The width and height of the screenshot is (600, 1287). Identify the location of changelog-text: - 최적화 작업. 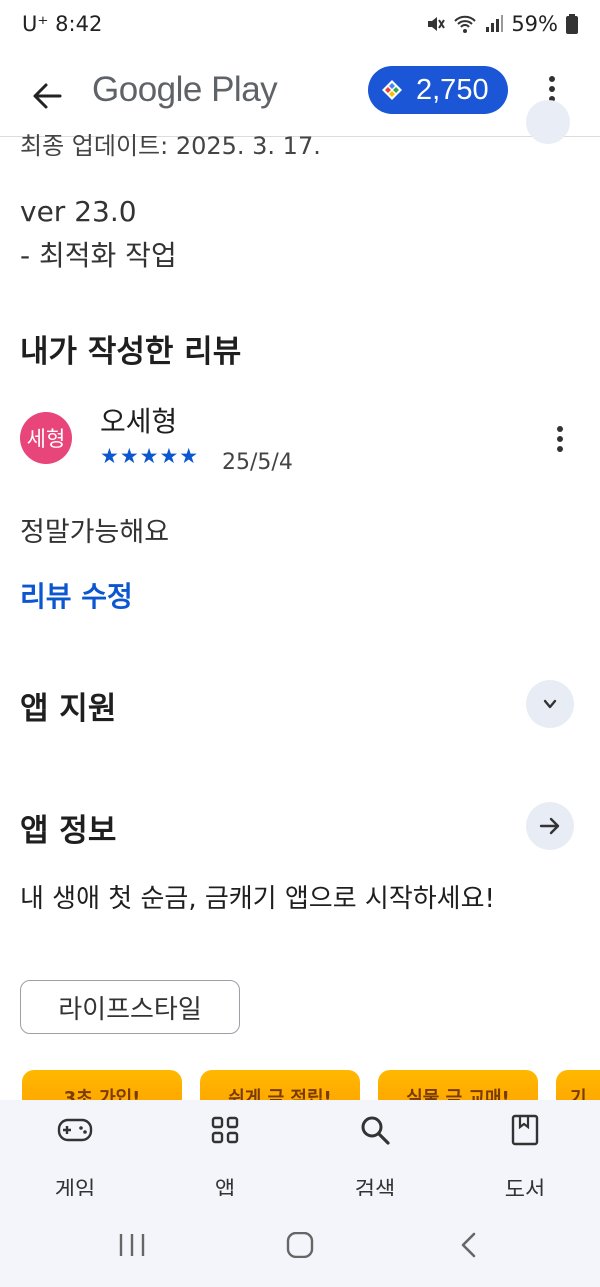
(98, 255).